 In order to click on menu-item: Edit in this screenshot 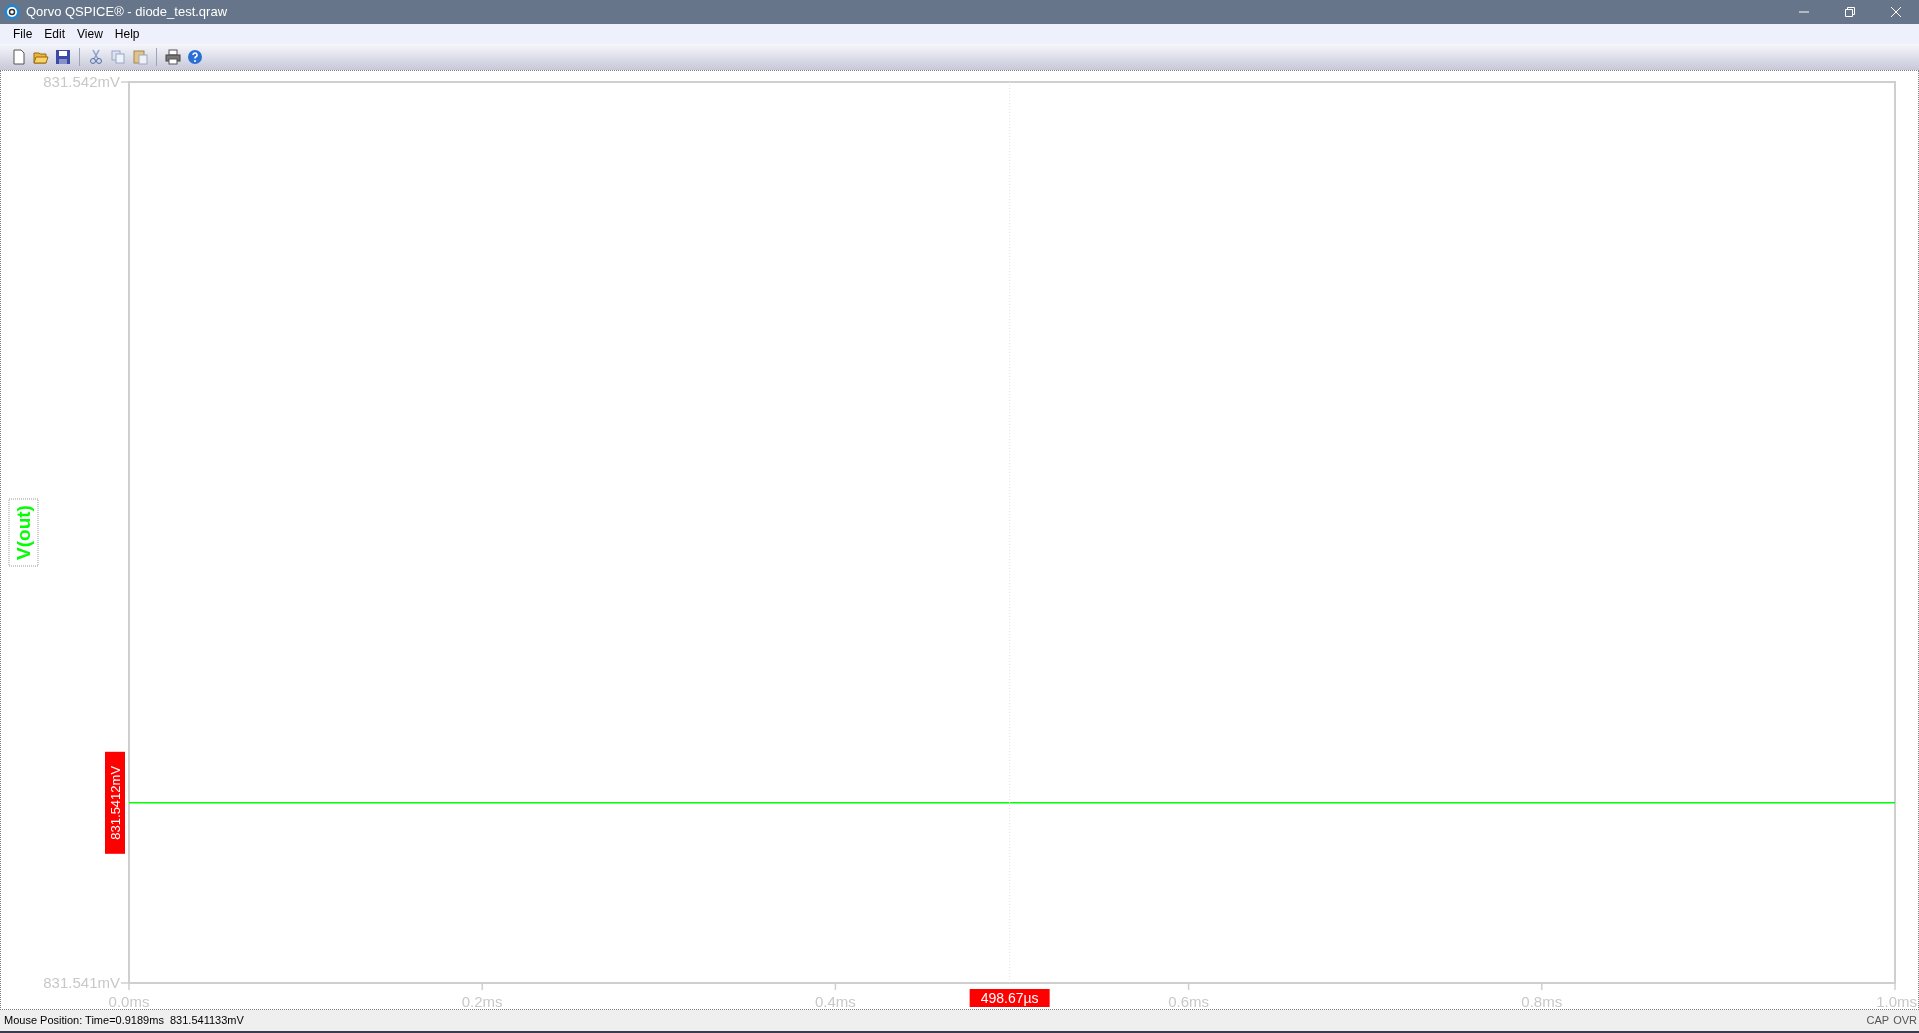, I will do `click(55, 34)`.